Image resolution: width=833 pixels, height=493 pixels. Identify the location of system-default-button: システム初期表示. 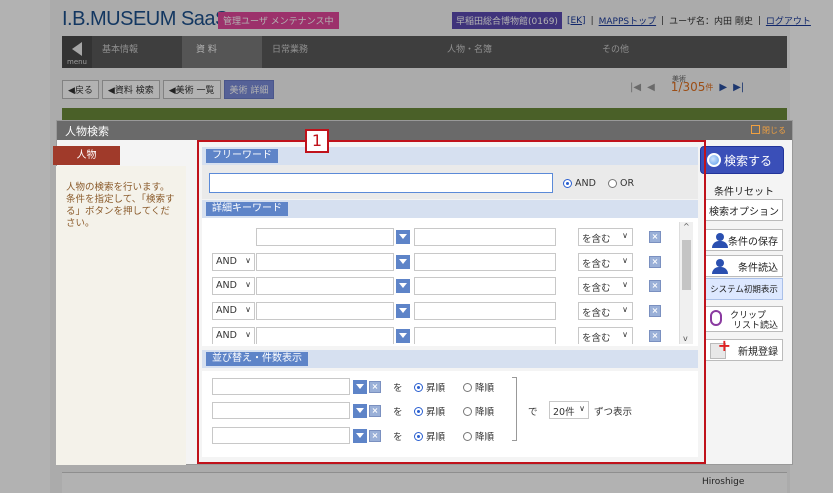
(744, 289).